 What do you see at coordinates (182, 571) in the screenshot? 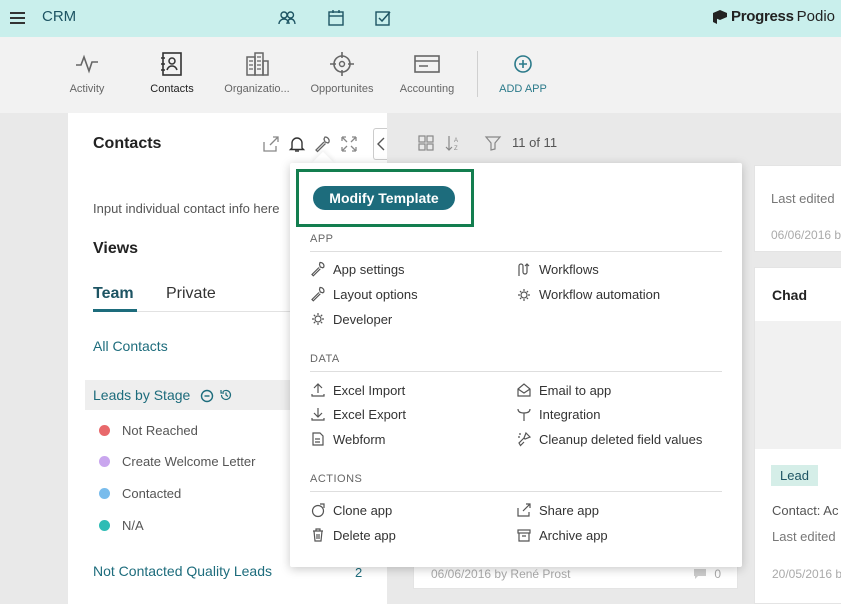
I see `view-not-contacted-quality-leads: Not Contacted Quality Leads` at bounding box center [182, 571].